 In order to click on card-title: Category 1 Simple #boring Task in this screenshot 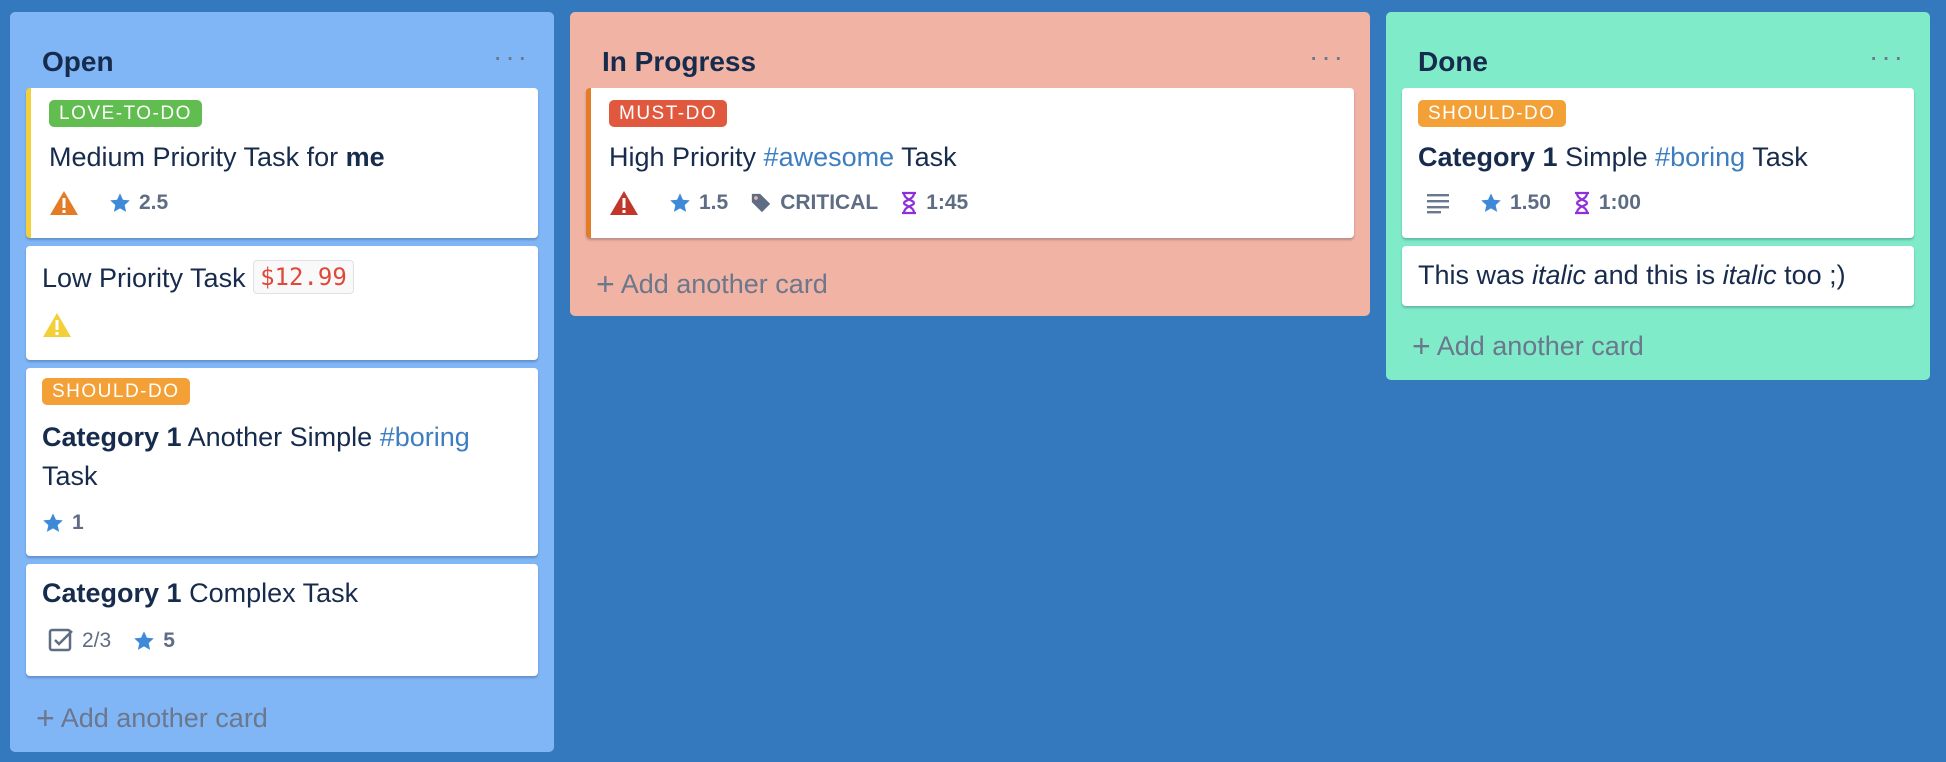, I will do `click(1613, 157)`.